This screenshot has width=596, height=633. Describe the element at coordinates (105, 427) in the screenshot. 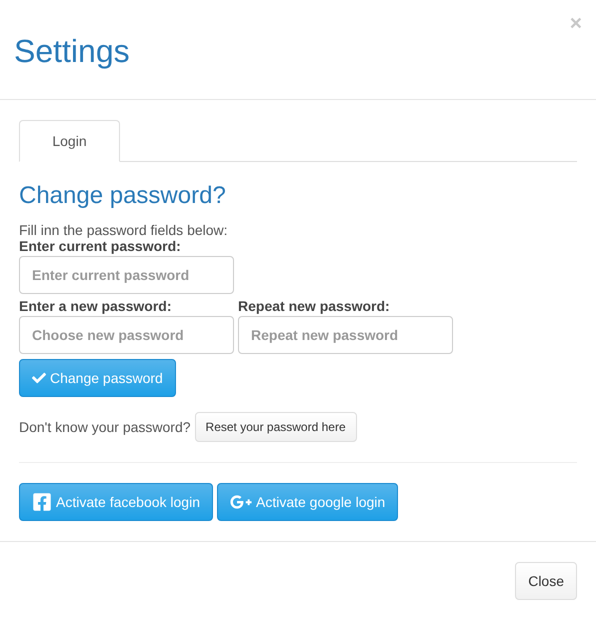

I see `reset-prompt: Don't know your password?` at that location.